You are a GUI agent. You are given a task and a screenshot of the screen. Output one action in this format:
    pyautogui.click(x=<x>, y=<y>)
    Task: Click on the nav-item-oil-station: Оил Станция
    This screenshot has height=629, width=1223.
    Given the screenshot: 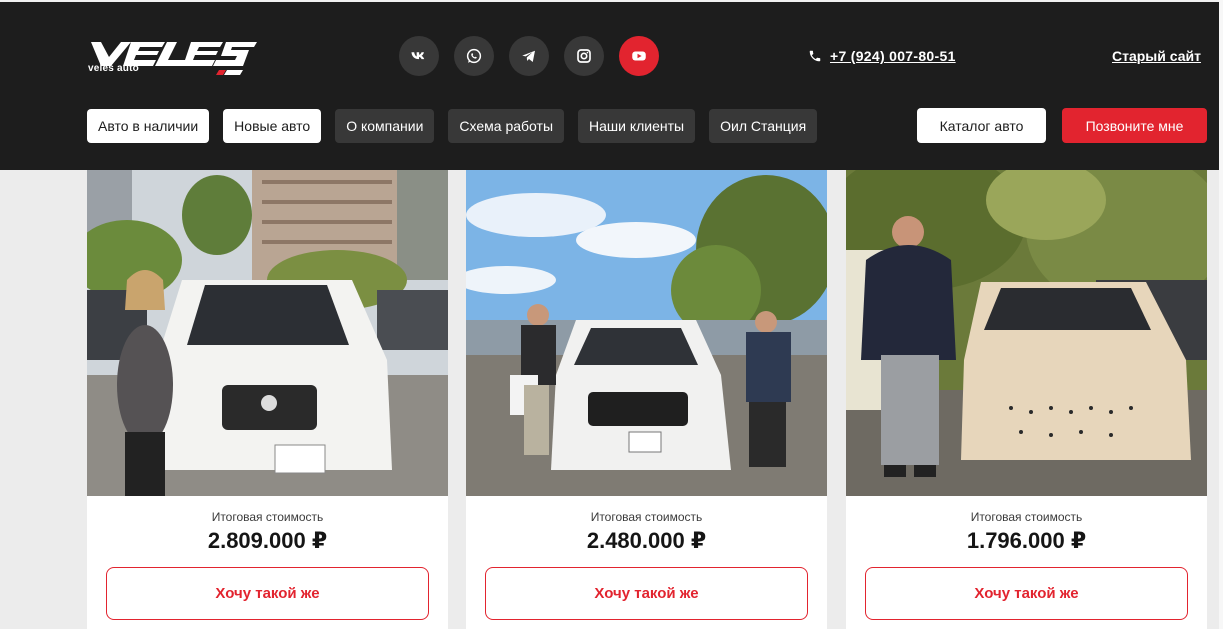 What is the action you would take?
    pyautogui.click(x=763, y=126)
    